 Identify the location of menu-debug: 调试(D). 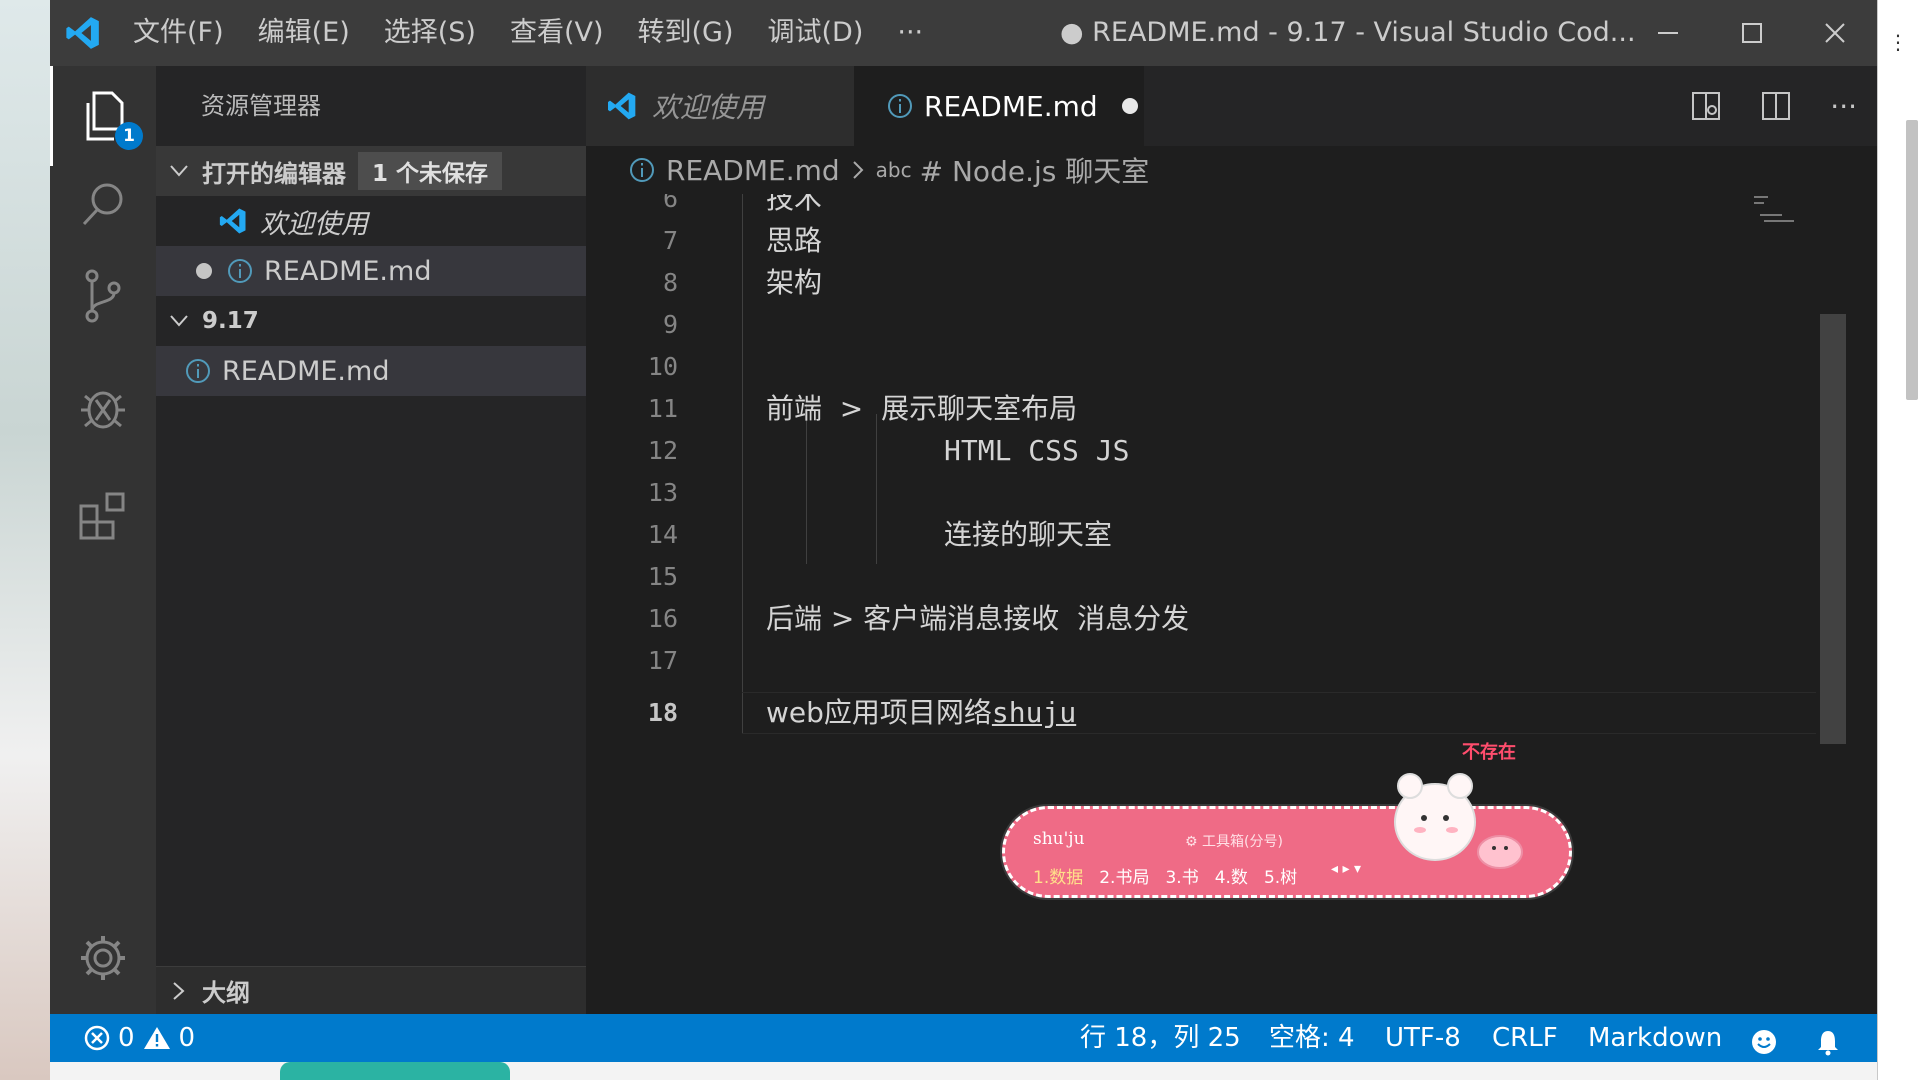
(816, 33).